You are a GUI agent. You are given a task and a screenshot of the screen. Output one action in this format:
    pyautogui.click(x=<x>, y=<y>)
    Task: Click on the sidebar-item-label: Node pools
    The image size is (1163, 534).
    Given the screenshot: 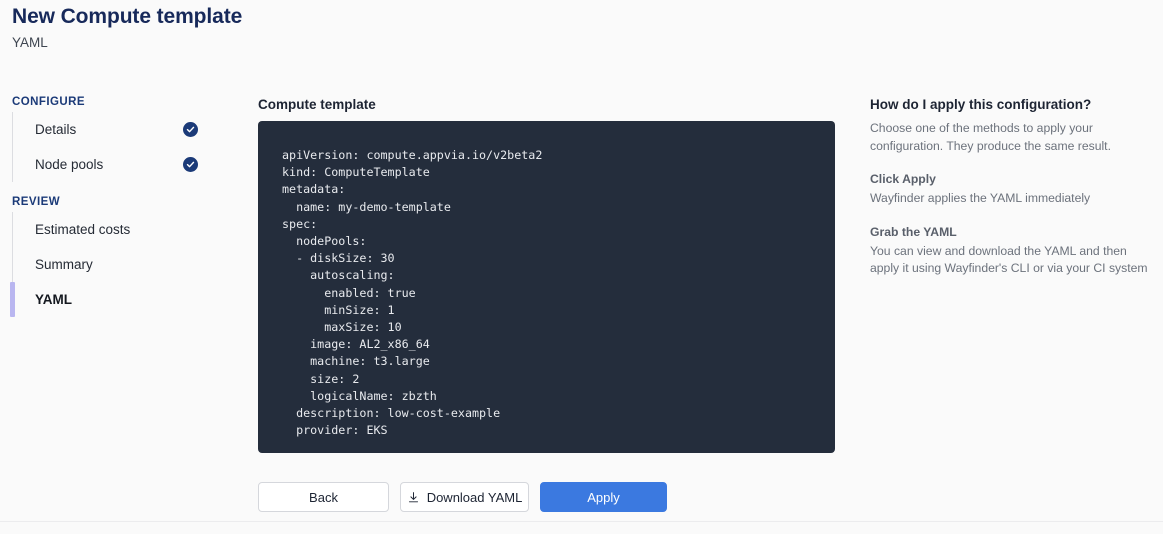 What is the action you would take?
    pyautogui.click(x=69, y=164)
    